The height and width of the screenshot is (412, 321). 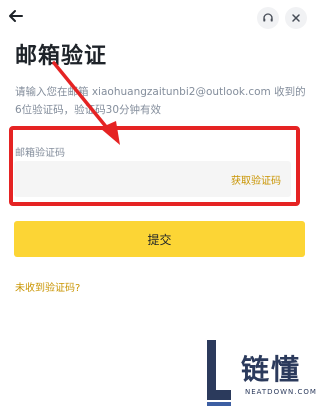 I want to click on no-code-link: 未收到验证码?, so click(x=47, y=286).